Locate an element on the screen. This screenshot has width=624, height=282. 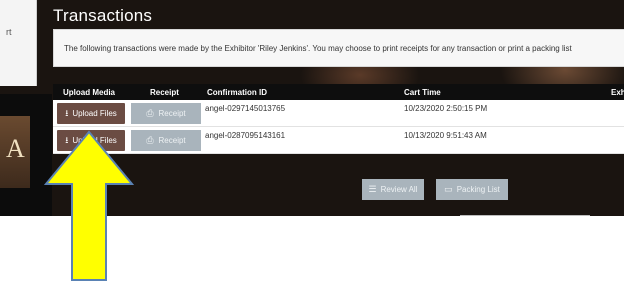
upload-icon: ⭳ is located at coordinates (67, 113).